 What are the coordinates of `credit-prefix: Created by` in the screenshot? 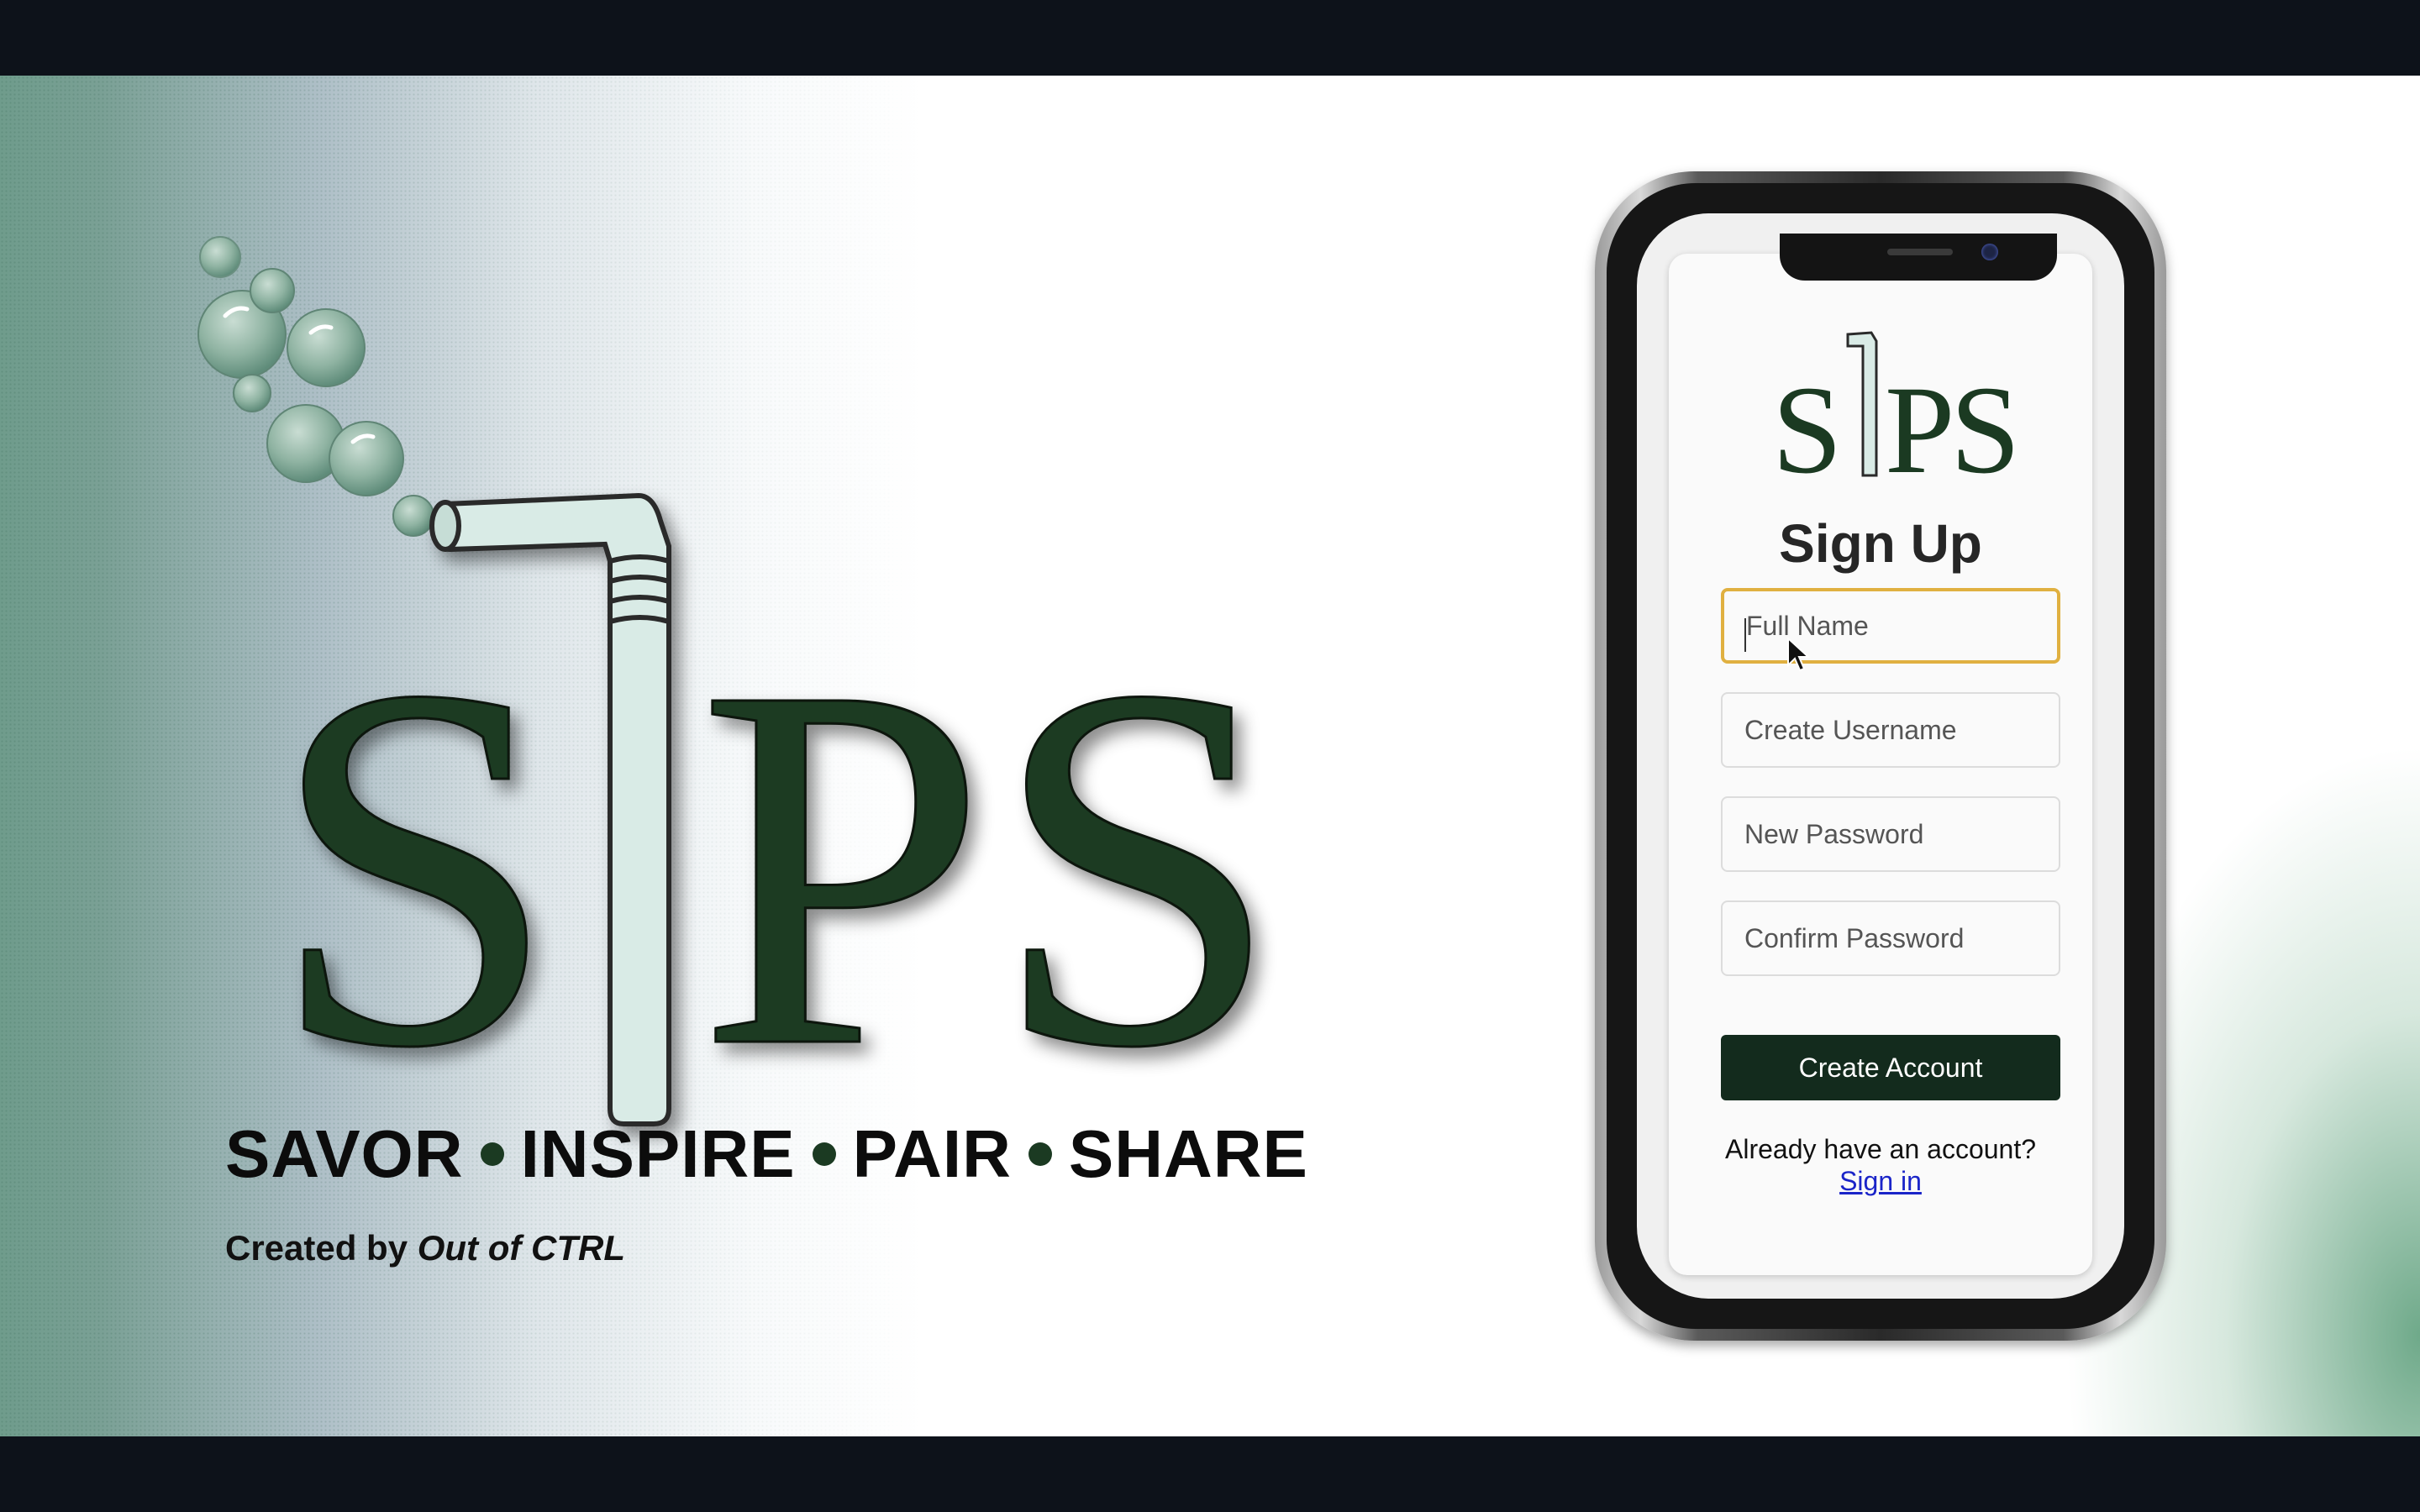 It's located at (321, 1248).